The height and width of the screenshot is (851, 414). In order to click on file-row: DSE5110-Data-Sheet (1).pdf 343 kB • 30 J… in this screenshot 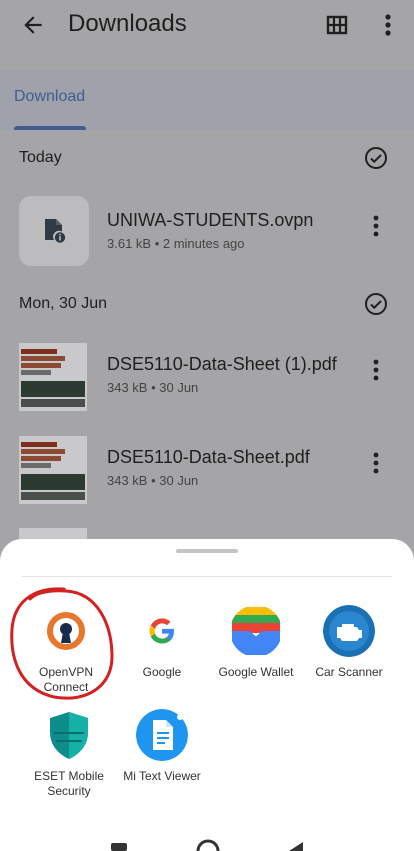, I will do `click(207, 378)`.